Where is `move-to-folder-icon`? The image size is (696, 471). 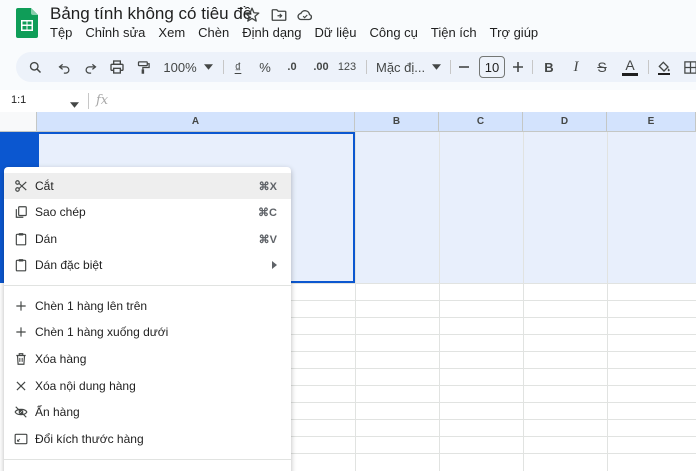 move-to-folder-icon is located at coordinates (279, 15).